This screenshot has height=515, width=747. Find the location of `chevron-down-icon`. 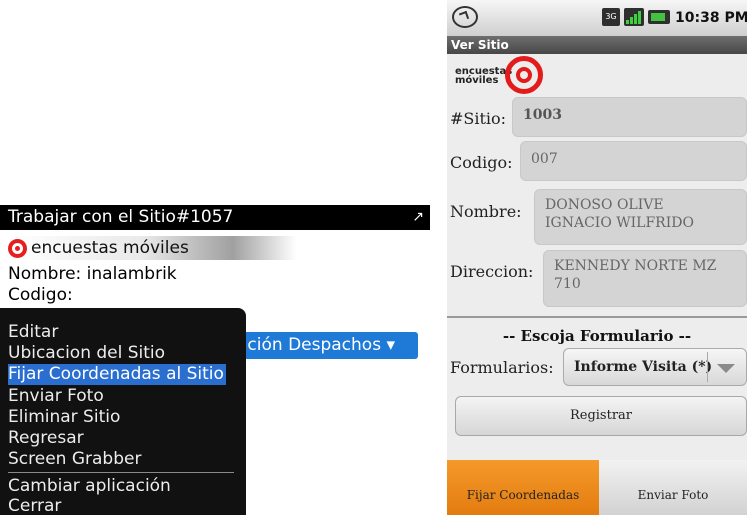

chevron-down-icon is located at coordinates (726, 368).